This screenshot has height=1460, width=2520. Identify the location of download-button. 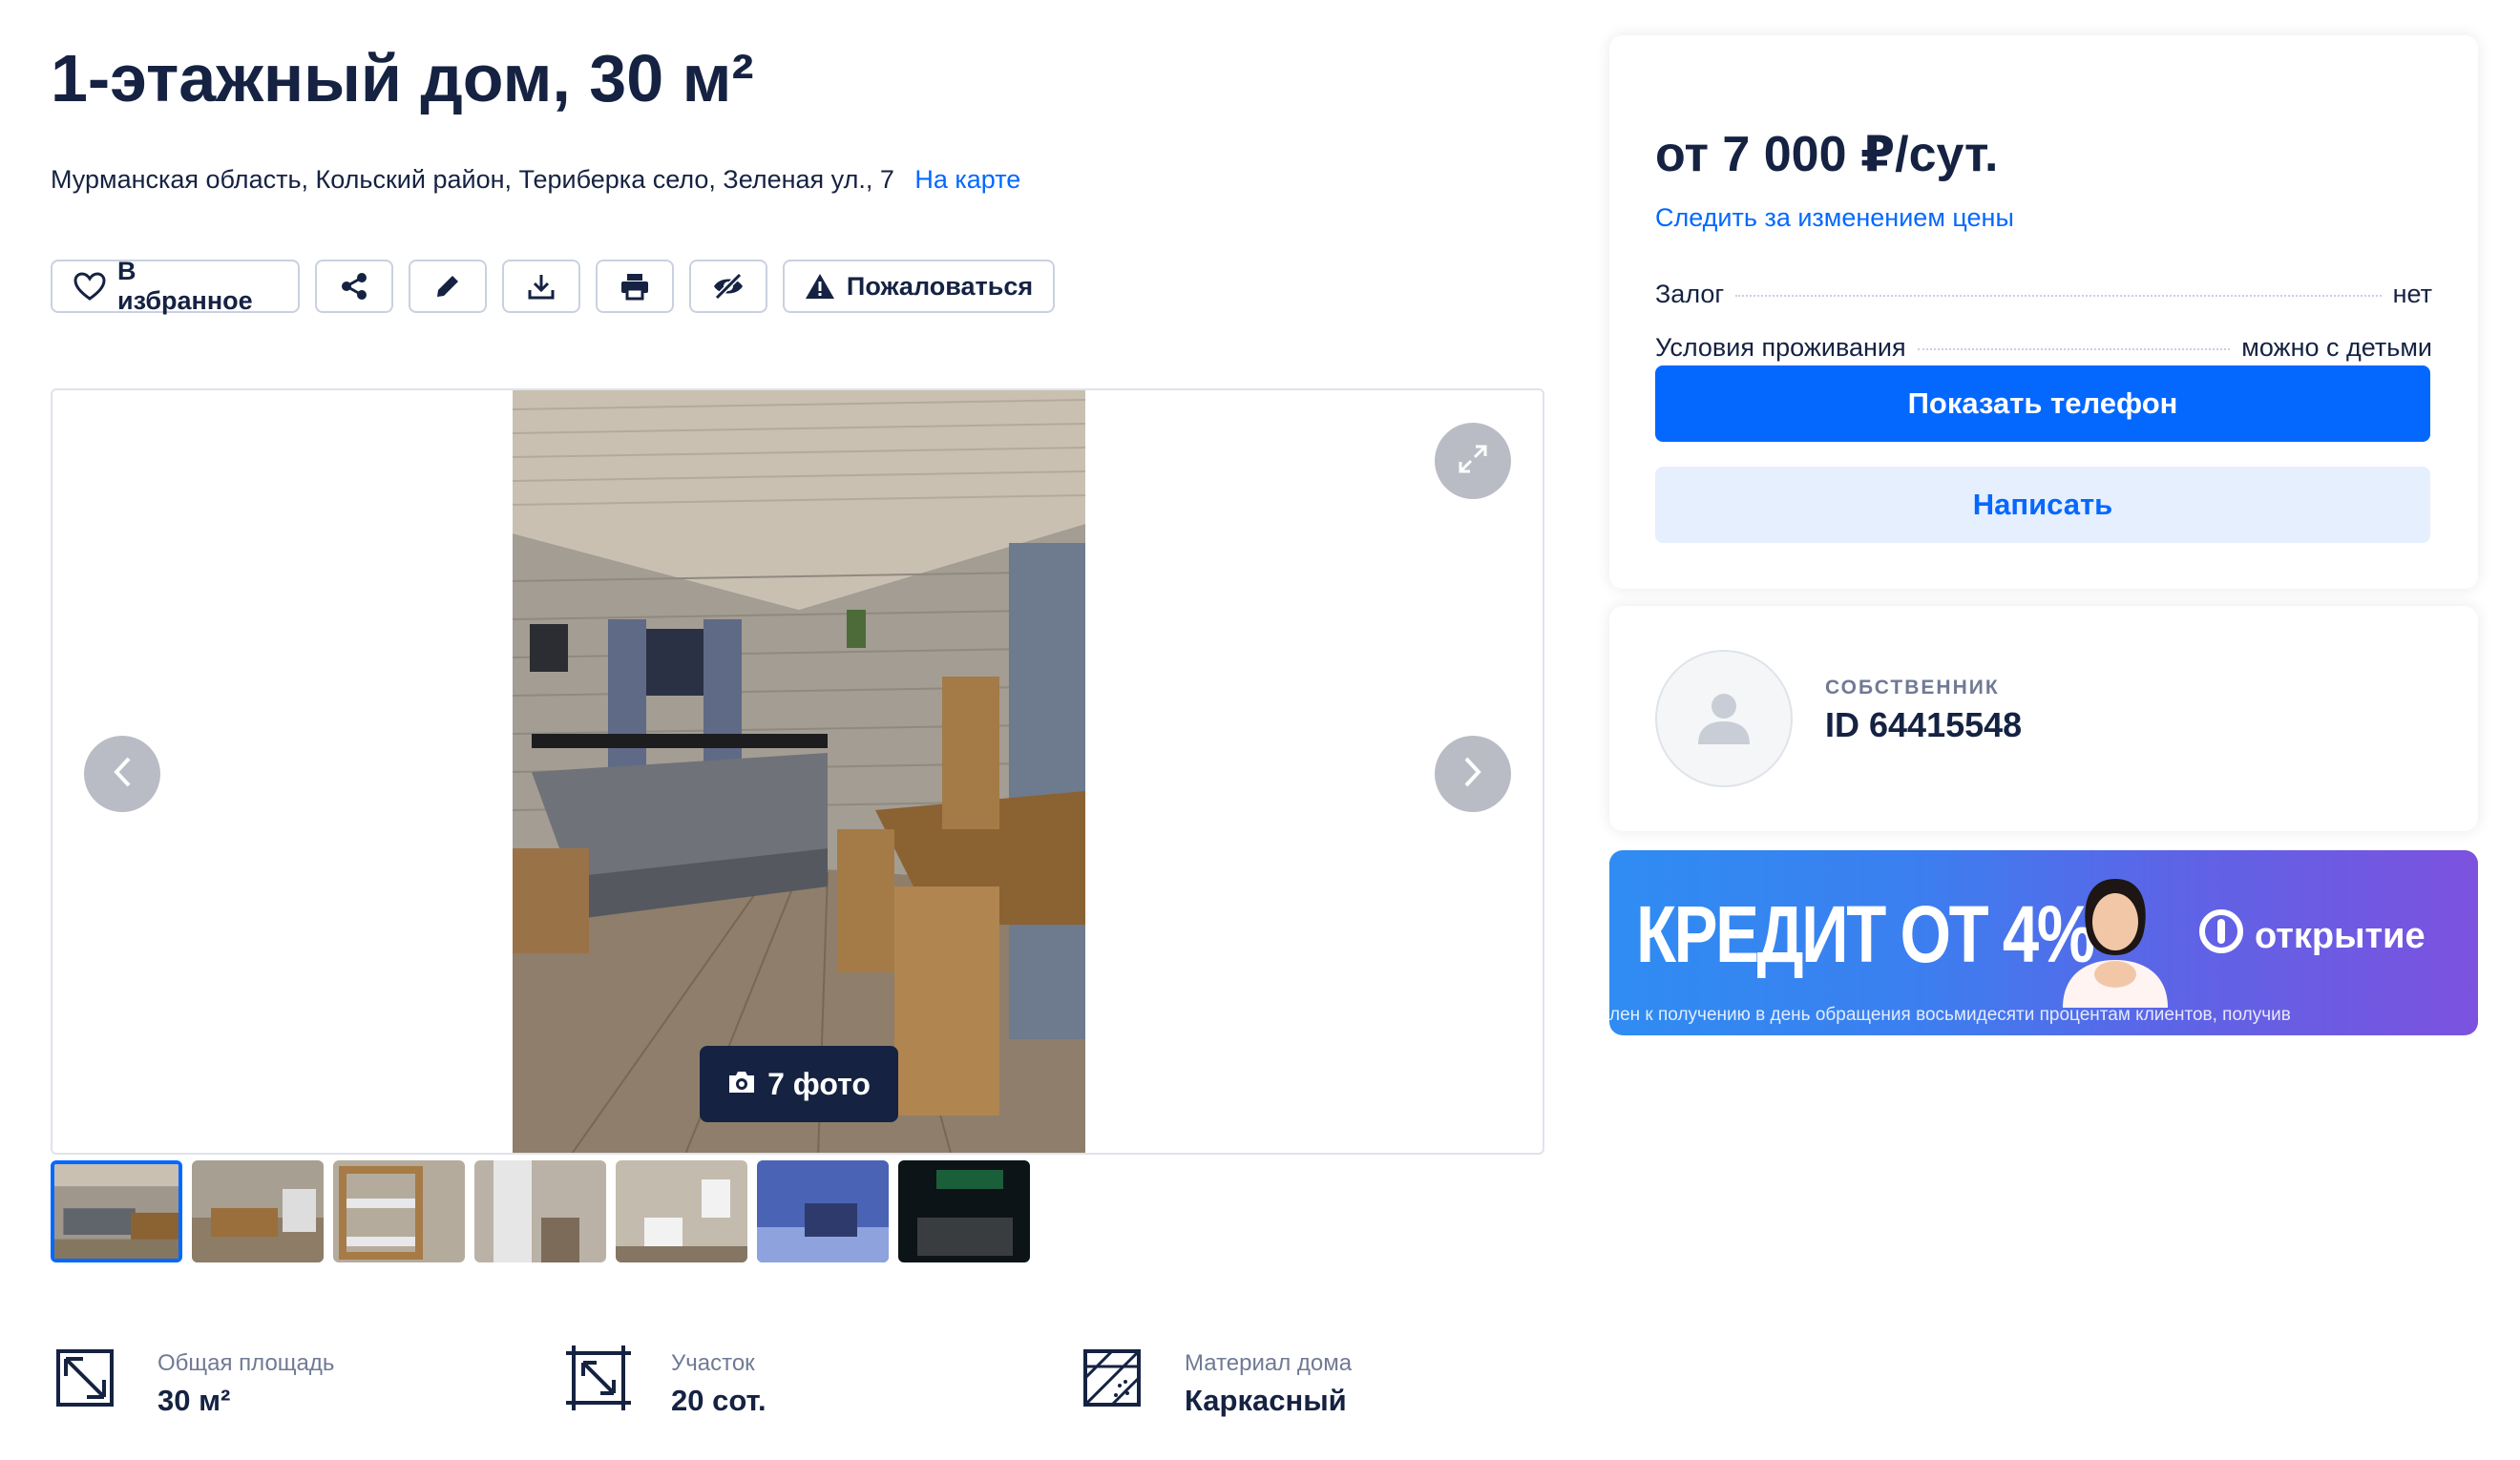
(541, 286).